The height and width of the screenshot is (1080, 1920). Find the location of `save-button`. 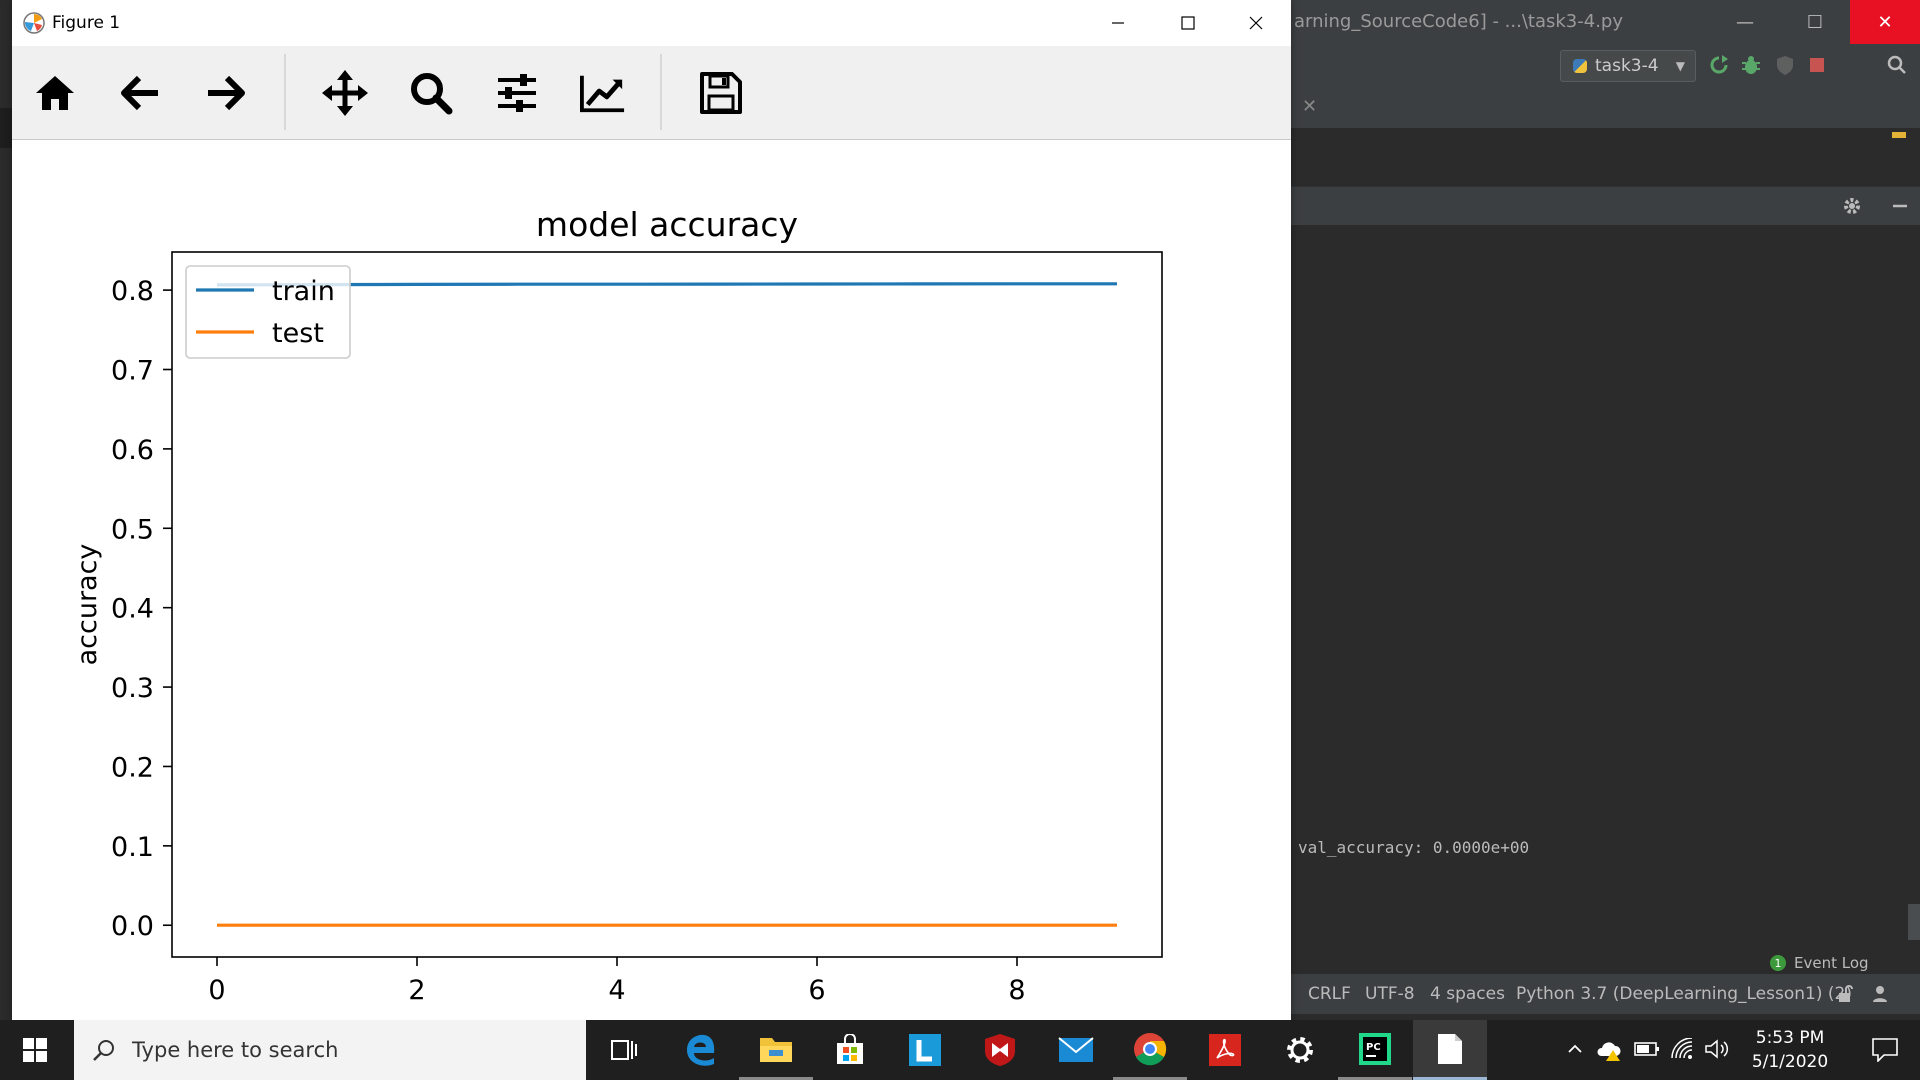

save-button is located at coordinates (721, 93).